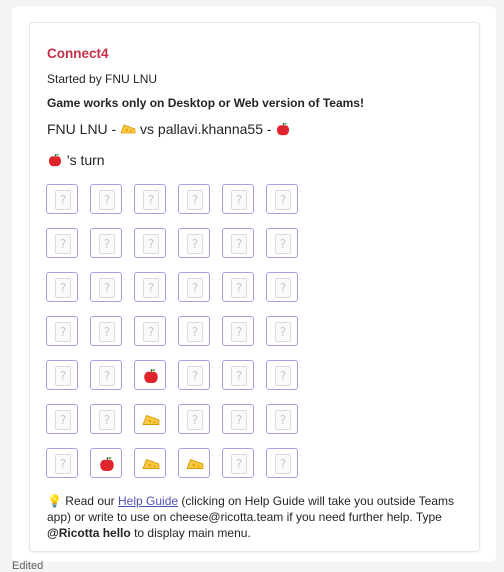 The image size is (504, 572). I want to click on card-title: Connect4, so click(78, 53).